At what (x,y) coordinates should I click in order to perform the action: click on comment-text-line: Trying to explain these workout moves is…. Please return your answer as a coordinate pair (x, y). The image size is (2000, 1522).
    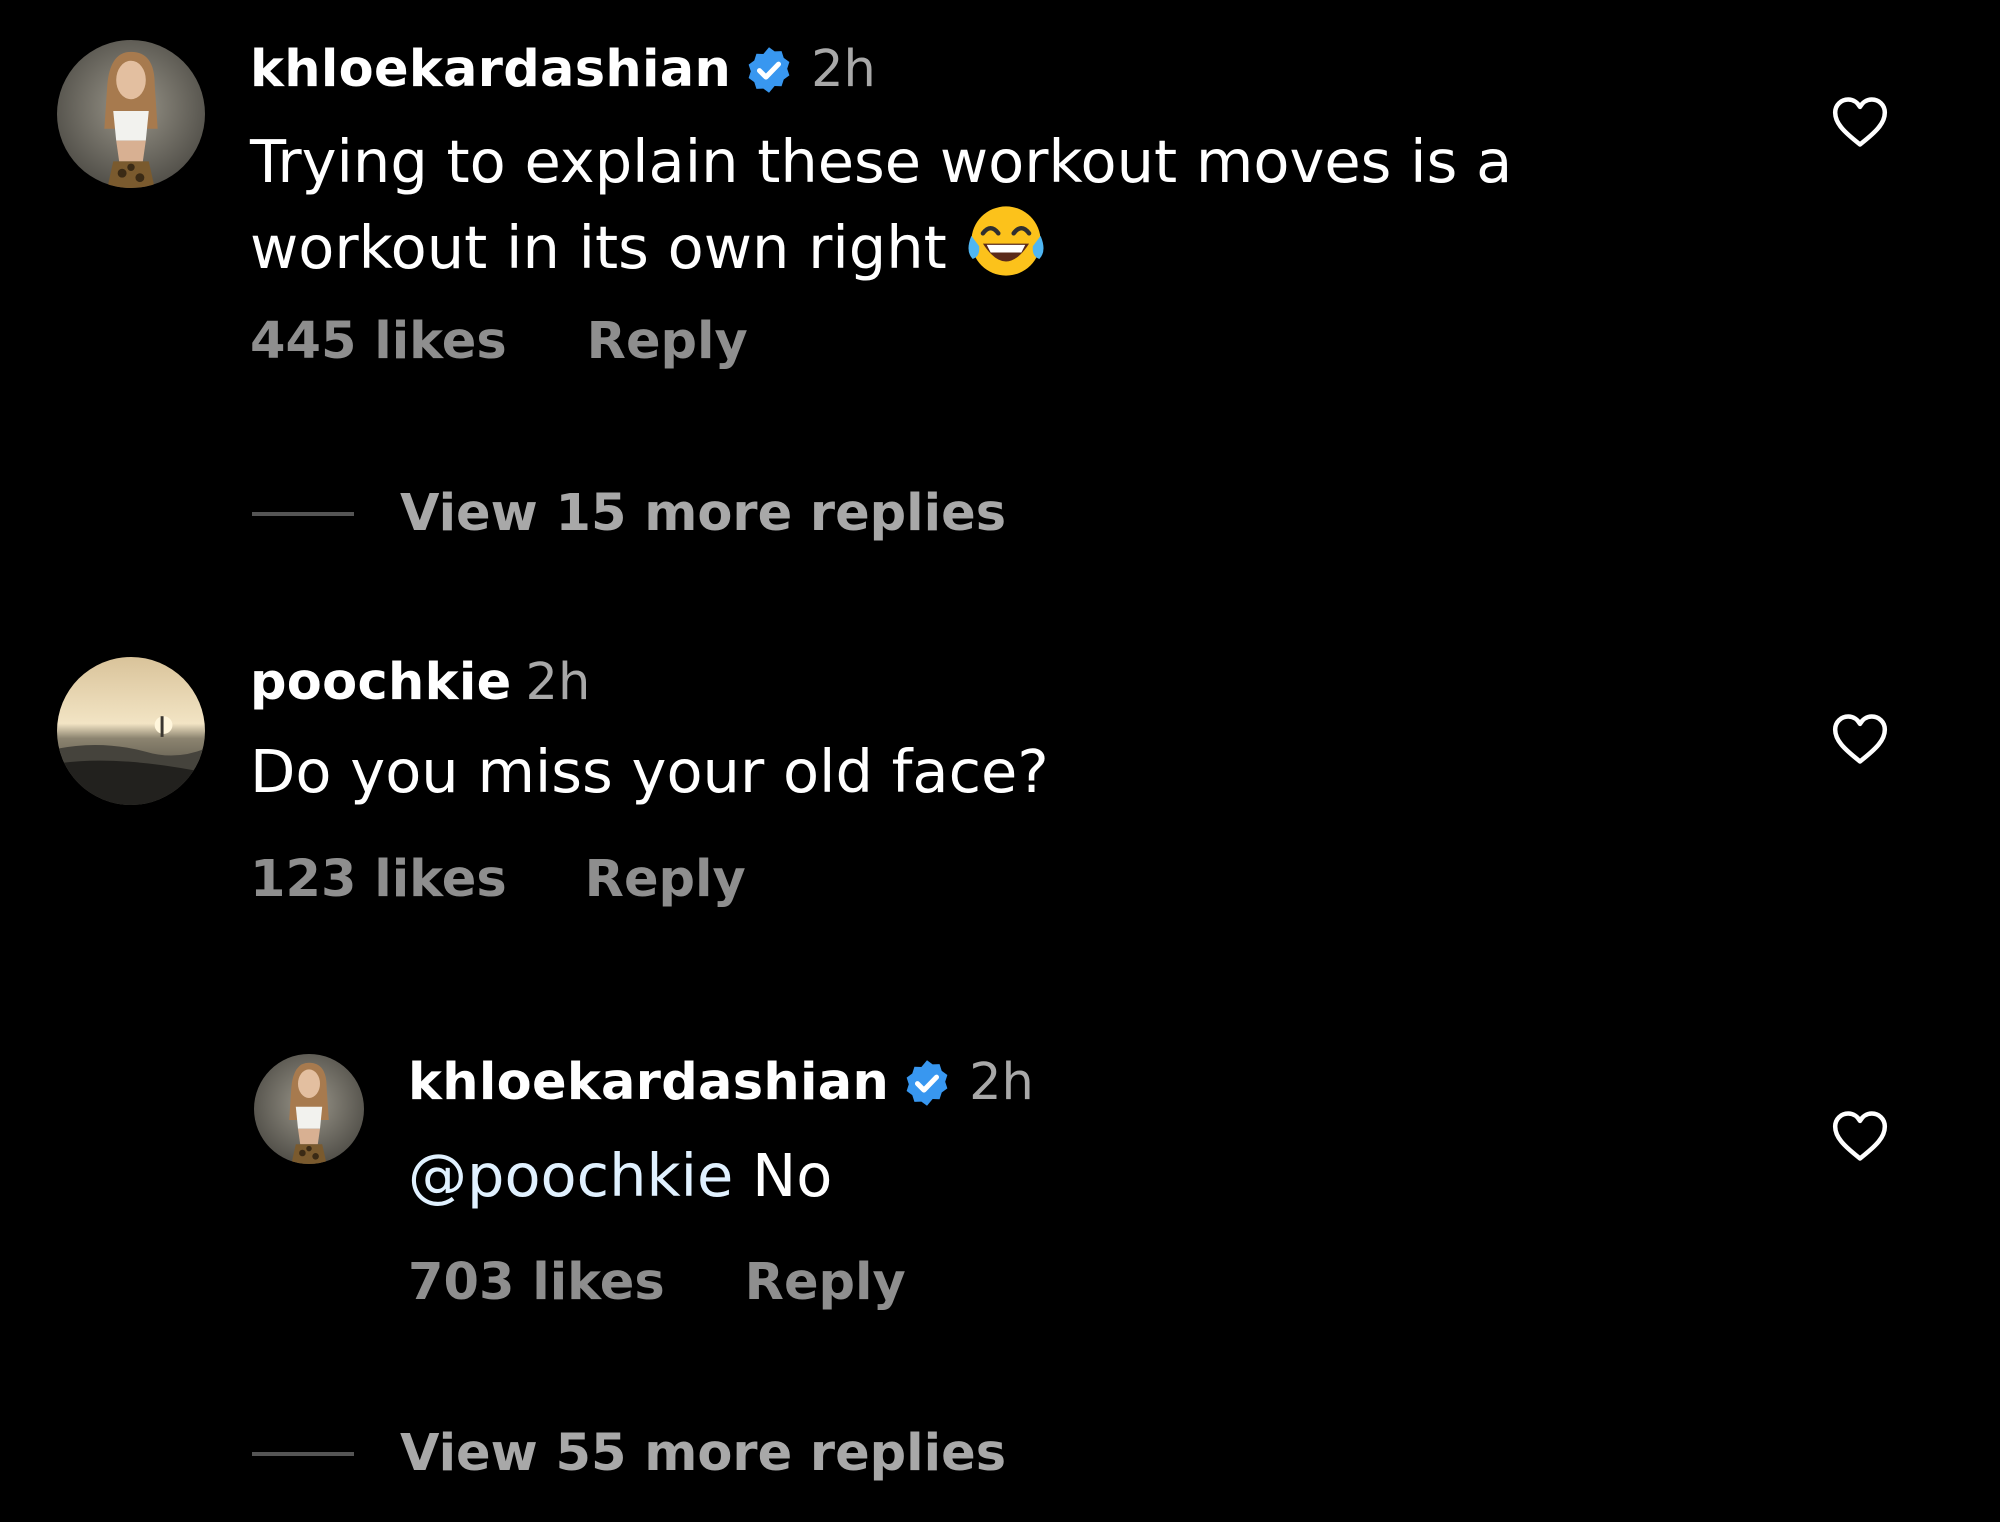
    Looking at the image, I should click on (881, 161).